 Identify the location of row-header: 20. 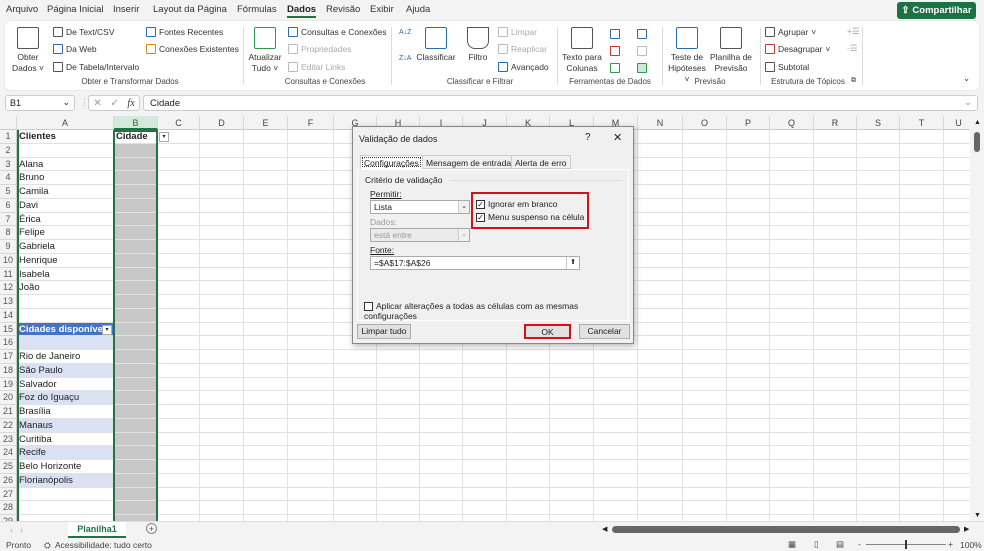
(8, 398).